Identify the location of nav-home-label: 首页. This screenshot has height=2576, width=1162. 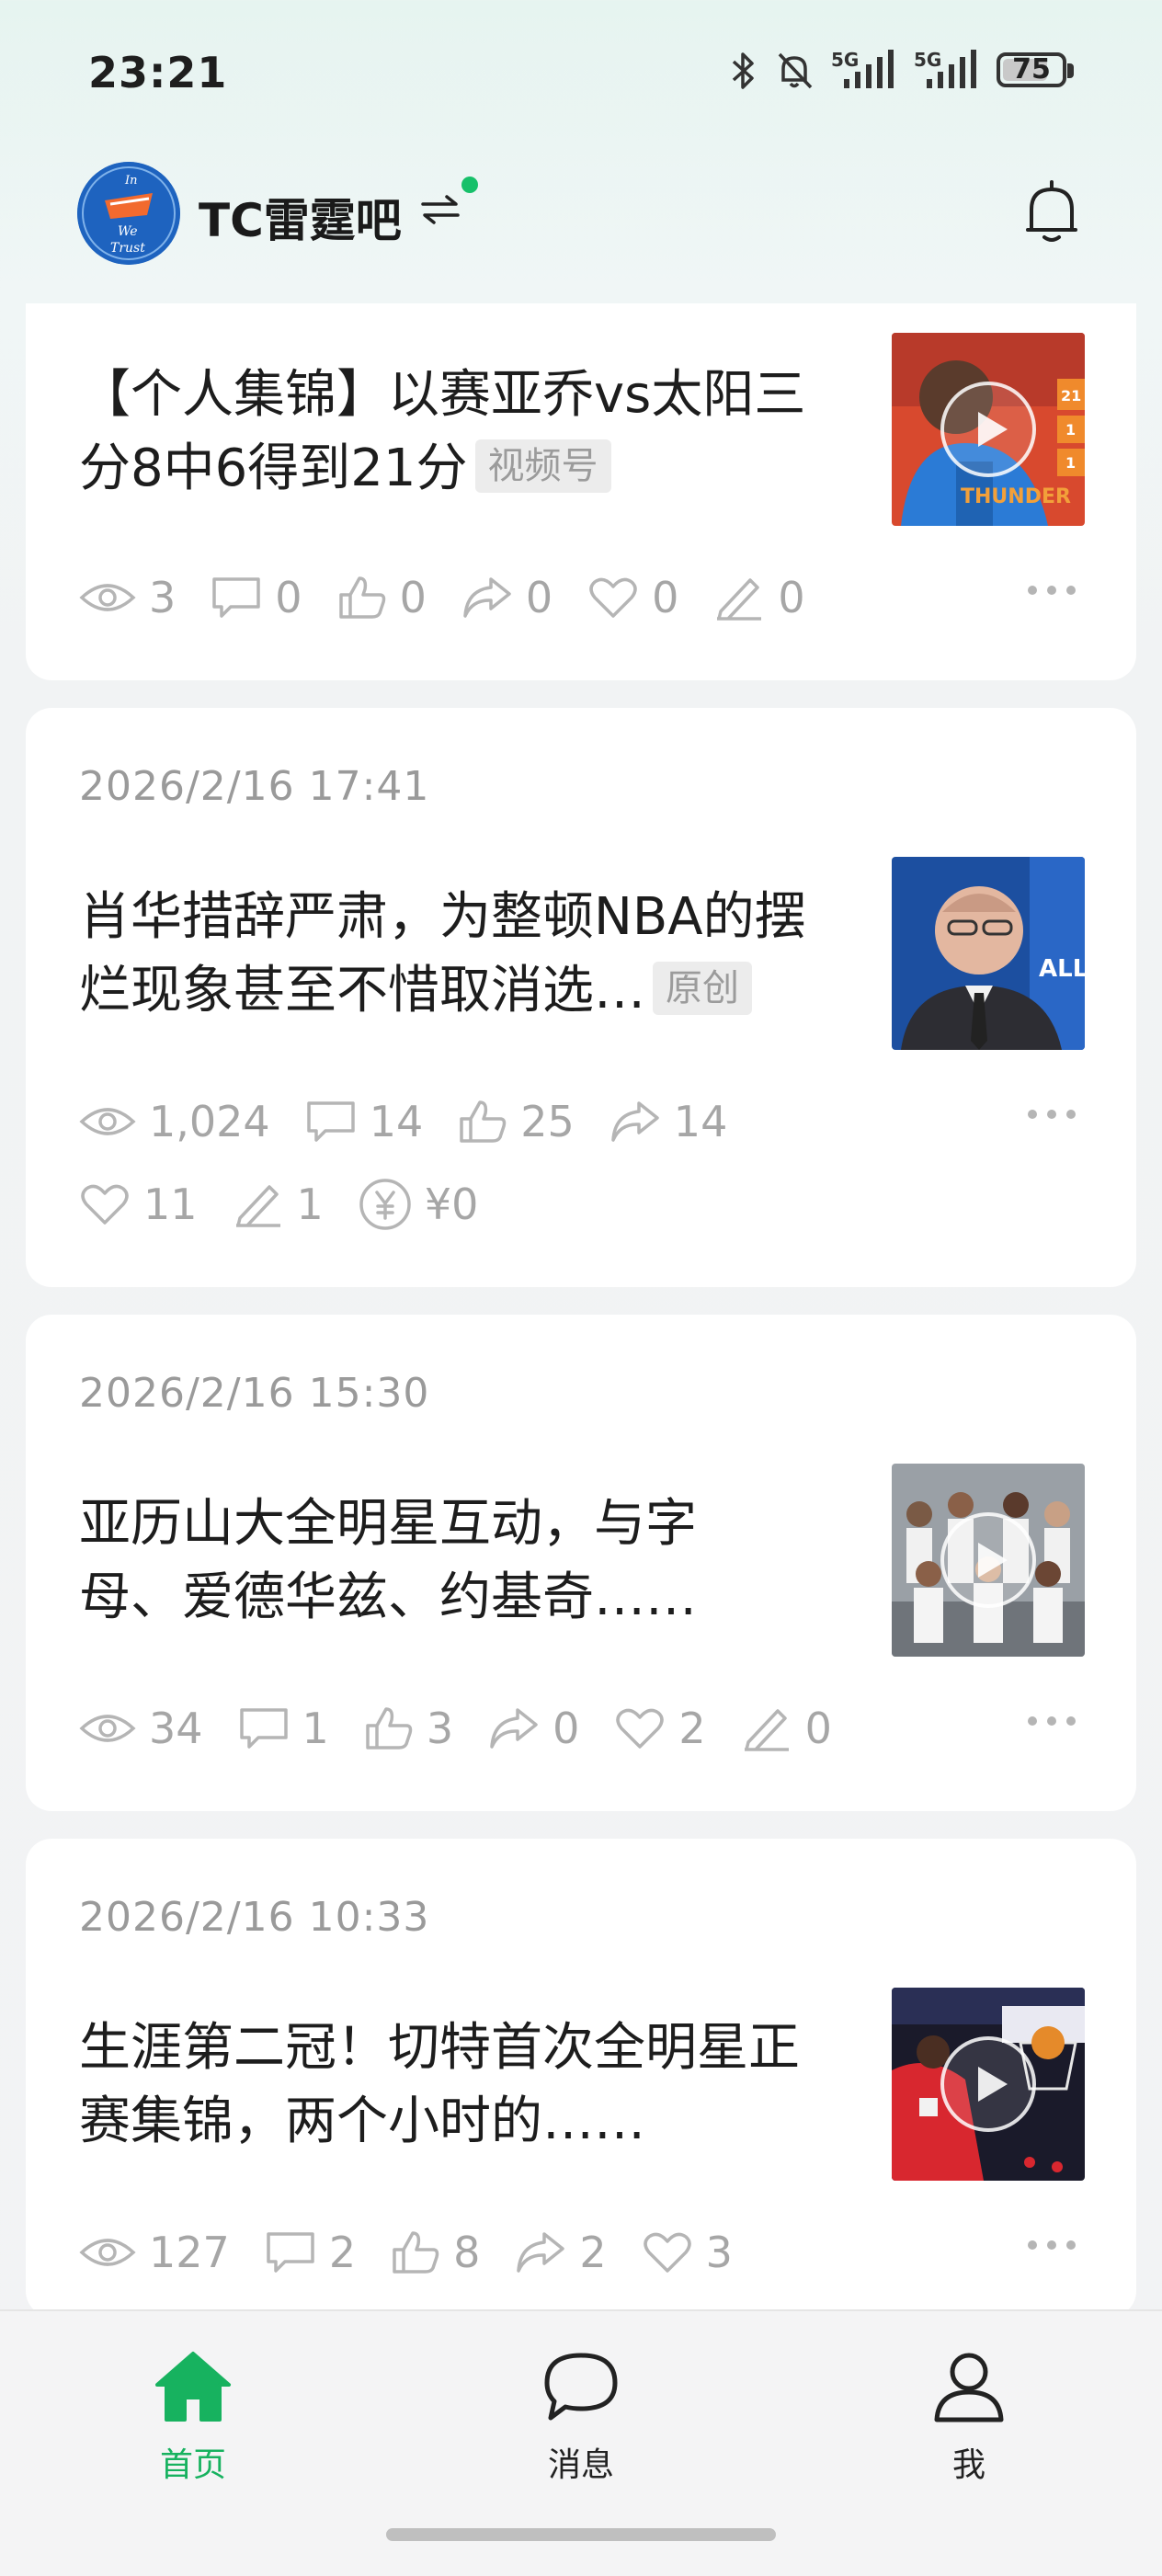
(192, 2465).